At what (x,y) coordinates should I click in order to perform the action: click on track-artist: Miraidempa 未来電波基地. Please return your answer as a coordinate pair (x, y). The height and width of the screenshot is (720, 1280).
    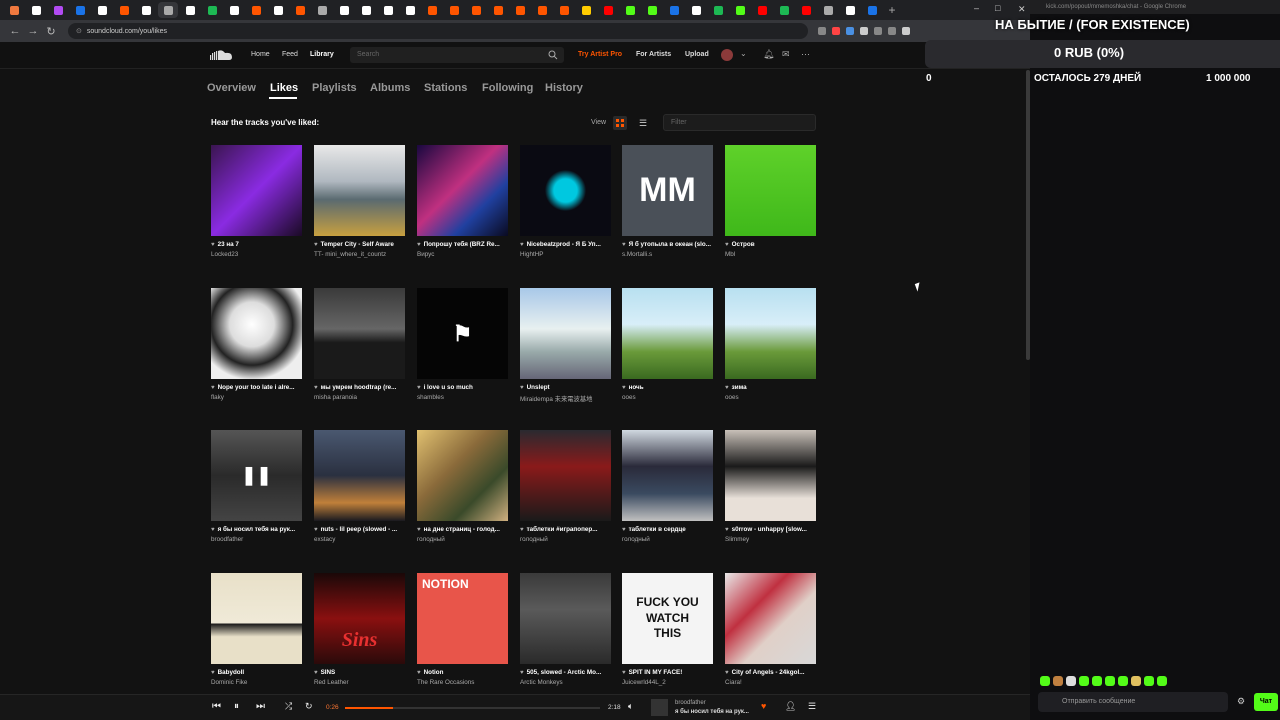
    Looking at the image, I should click on (565, 398).